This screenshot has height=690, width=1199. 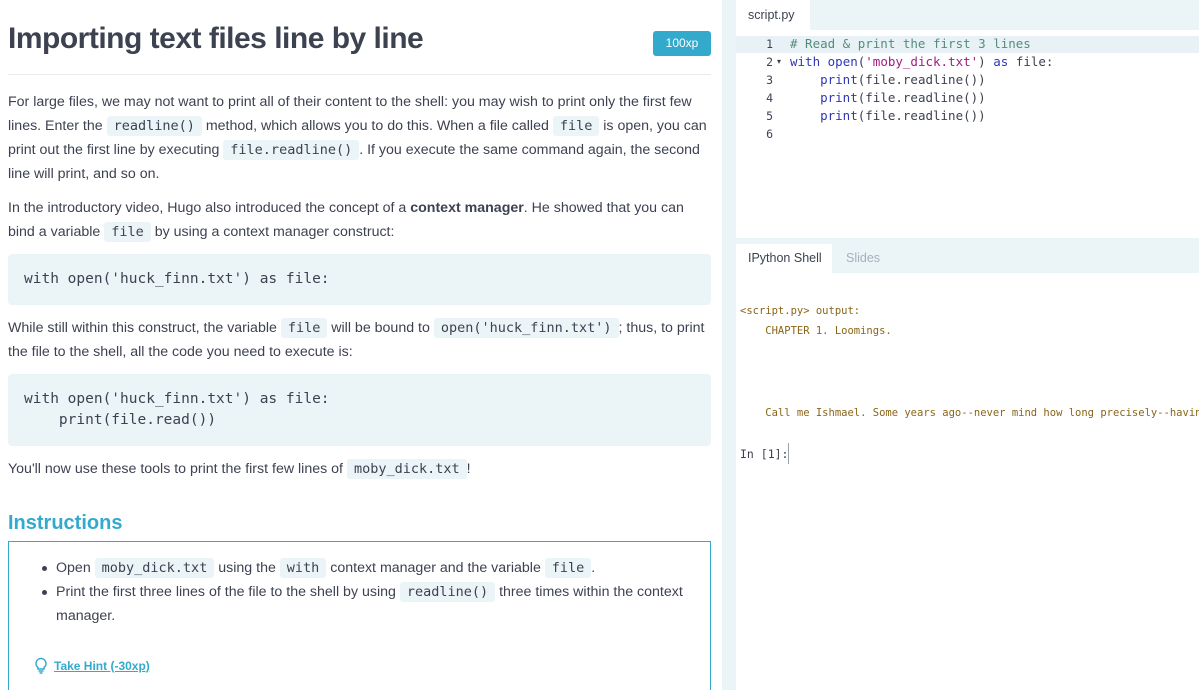 What do you see at coordinates (303, 568) in the screenshot?
I see `inline-code: with` at bounding box center [303, 568].